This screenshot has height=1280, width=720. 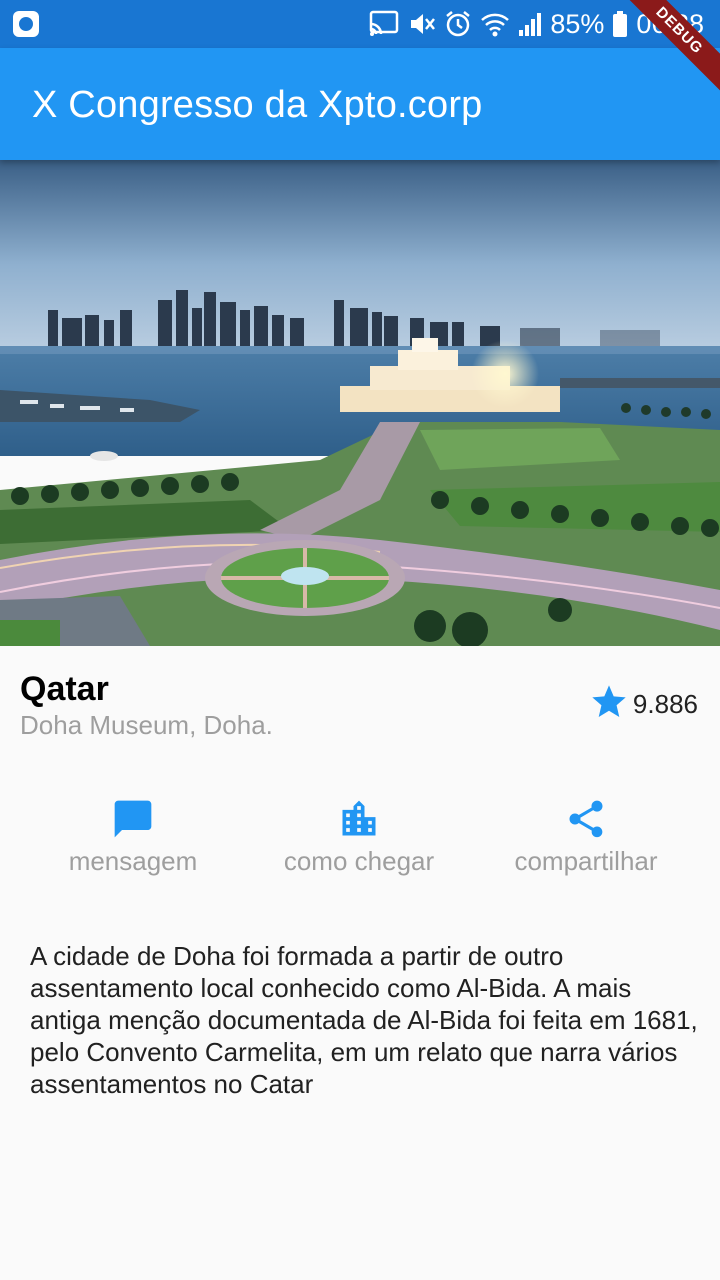 I want to click on app-bar: X Congresso da Xpto.corp, so click(x=360, y=104).